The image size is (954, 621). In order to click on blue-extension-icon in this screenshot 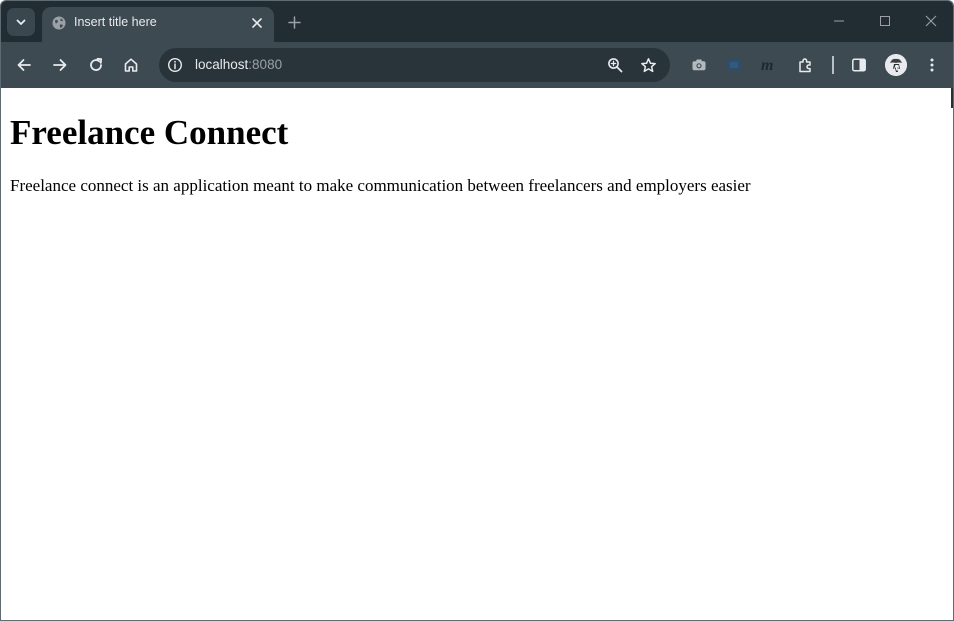, I will do `click(734, 65)`.